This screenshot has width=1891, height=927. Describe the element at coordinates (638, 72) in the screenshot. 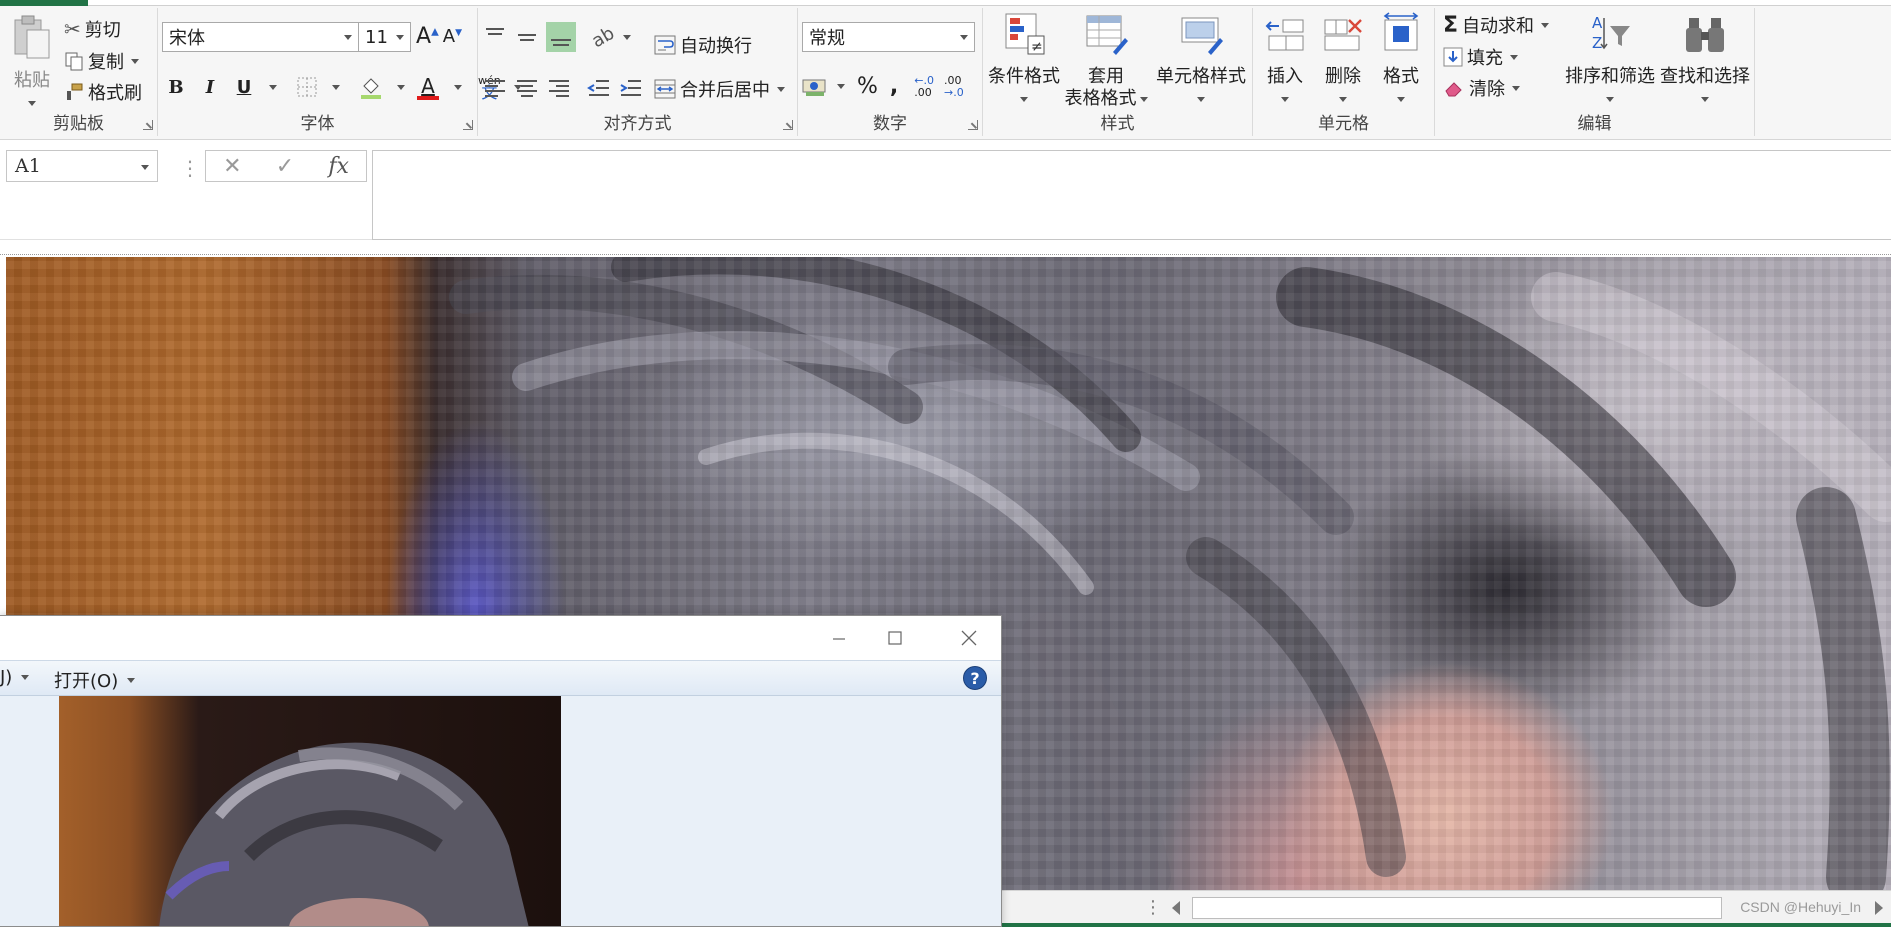

I see `alignment-group: ab 自动换行 合并后居中 对齐方式` at that location.